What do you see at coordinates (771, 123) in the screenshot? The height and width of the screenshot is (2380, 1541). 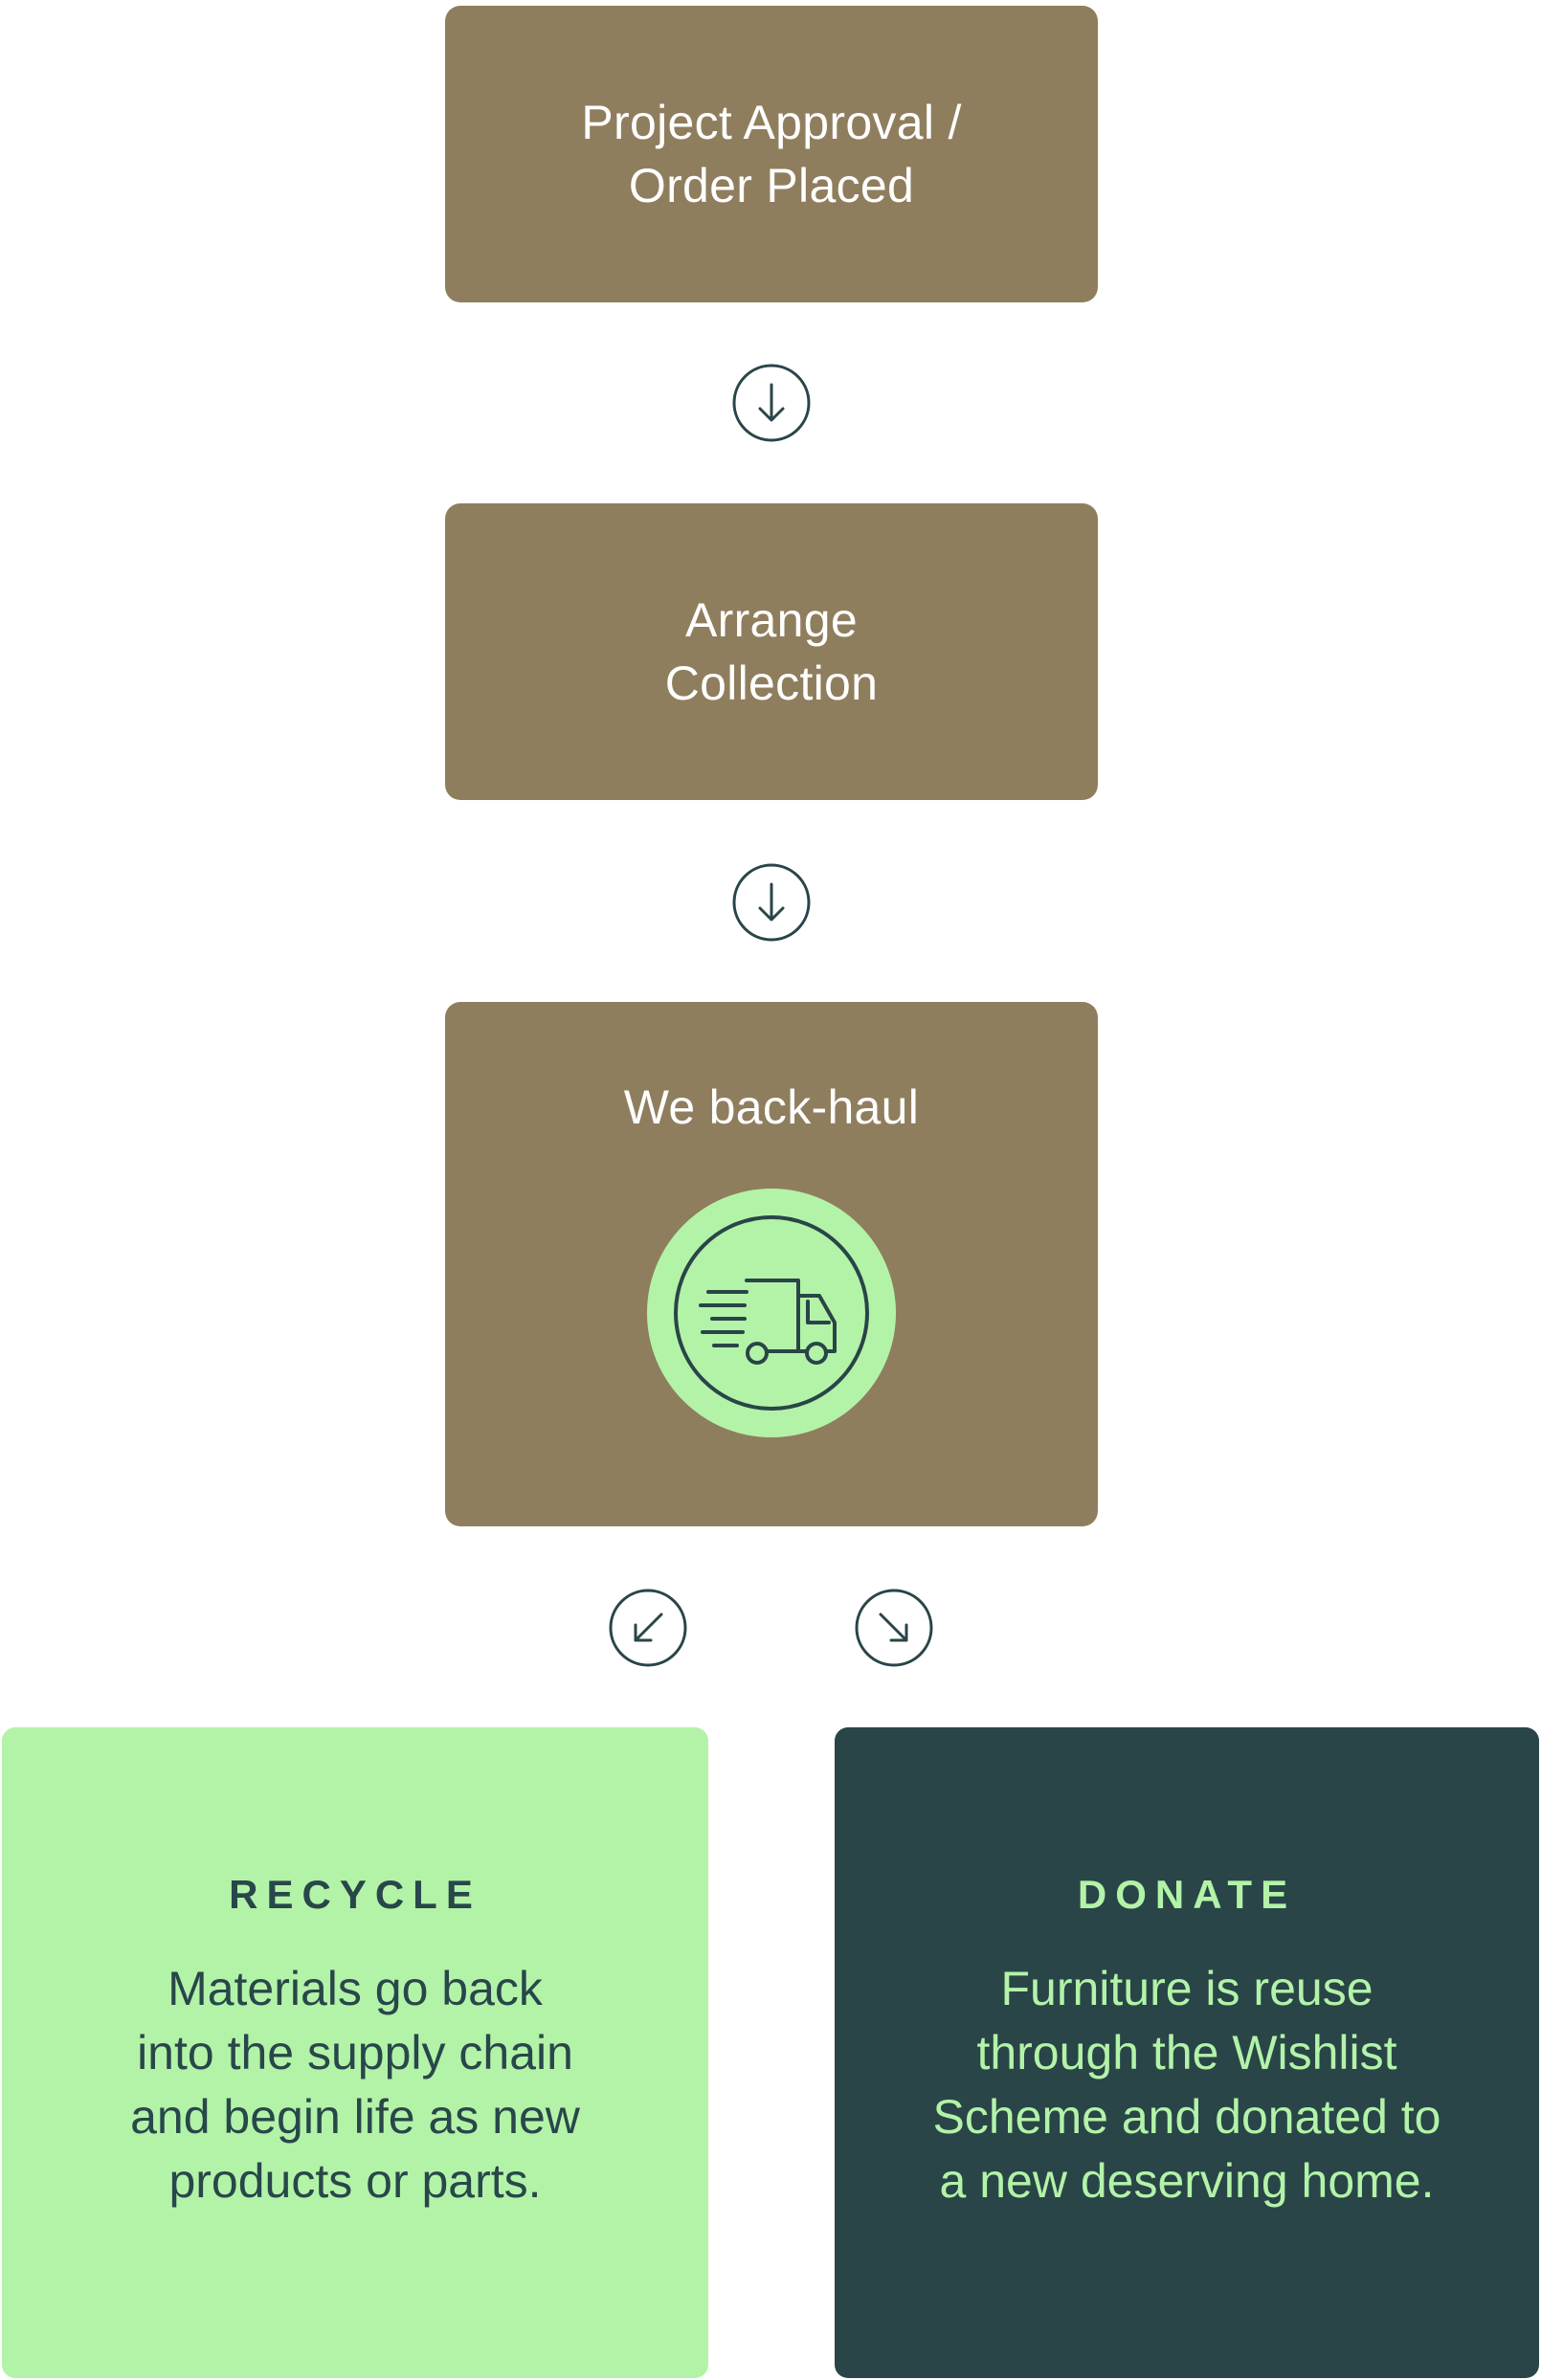 I see `step-title-line: Project Approval /` at bounding box center [771, 123].